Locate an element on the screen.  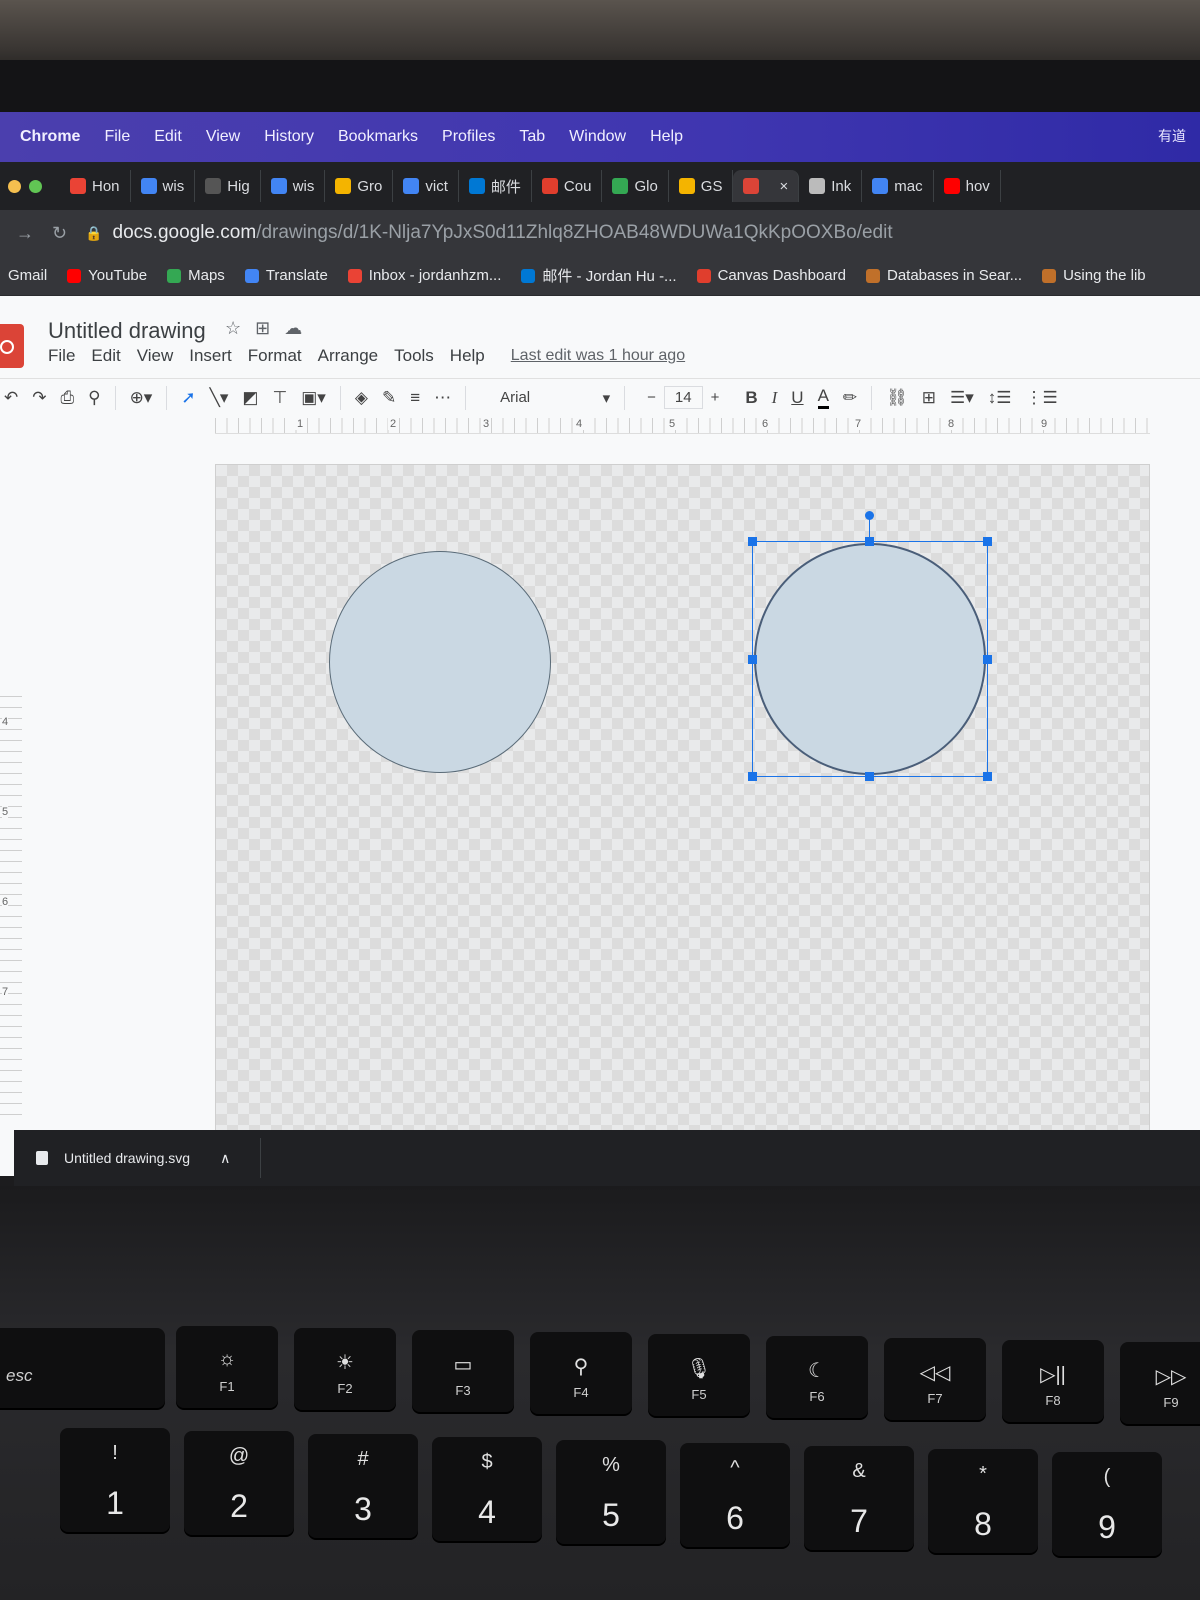
rotation-handle is located at coordinates (869, 515).